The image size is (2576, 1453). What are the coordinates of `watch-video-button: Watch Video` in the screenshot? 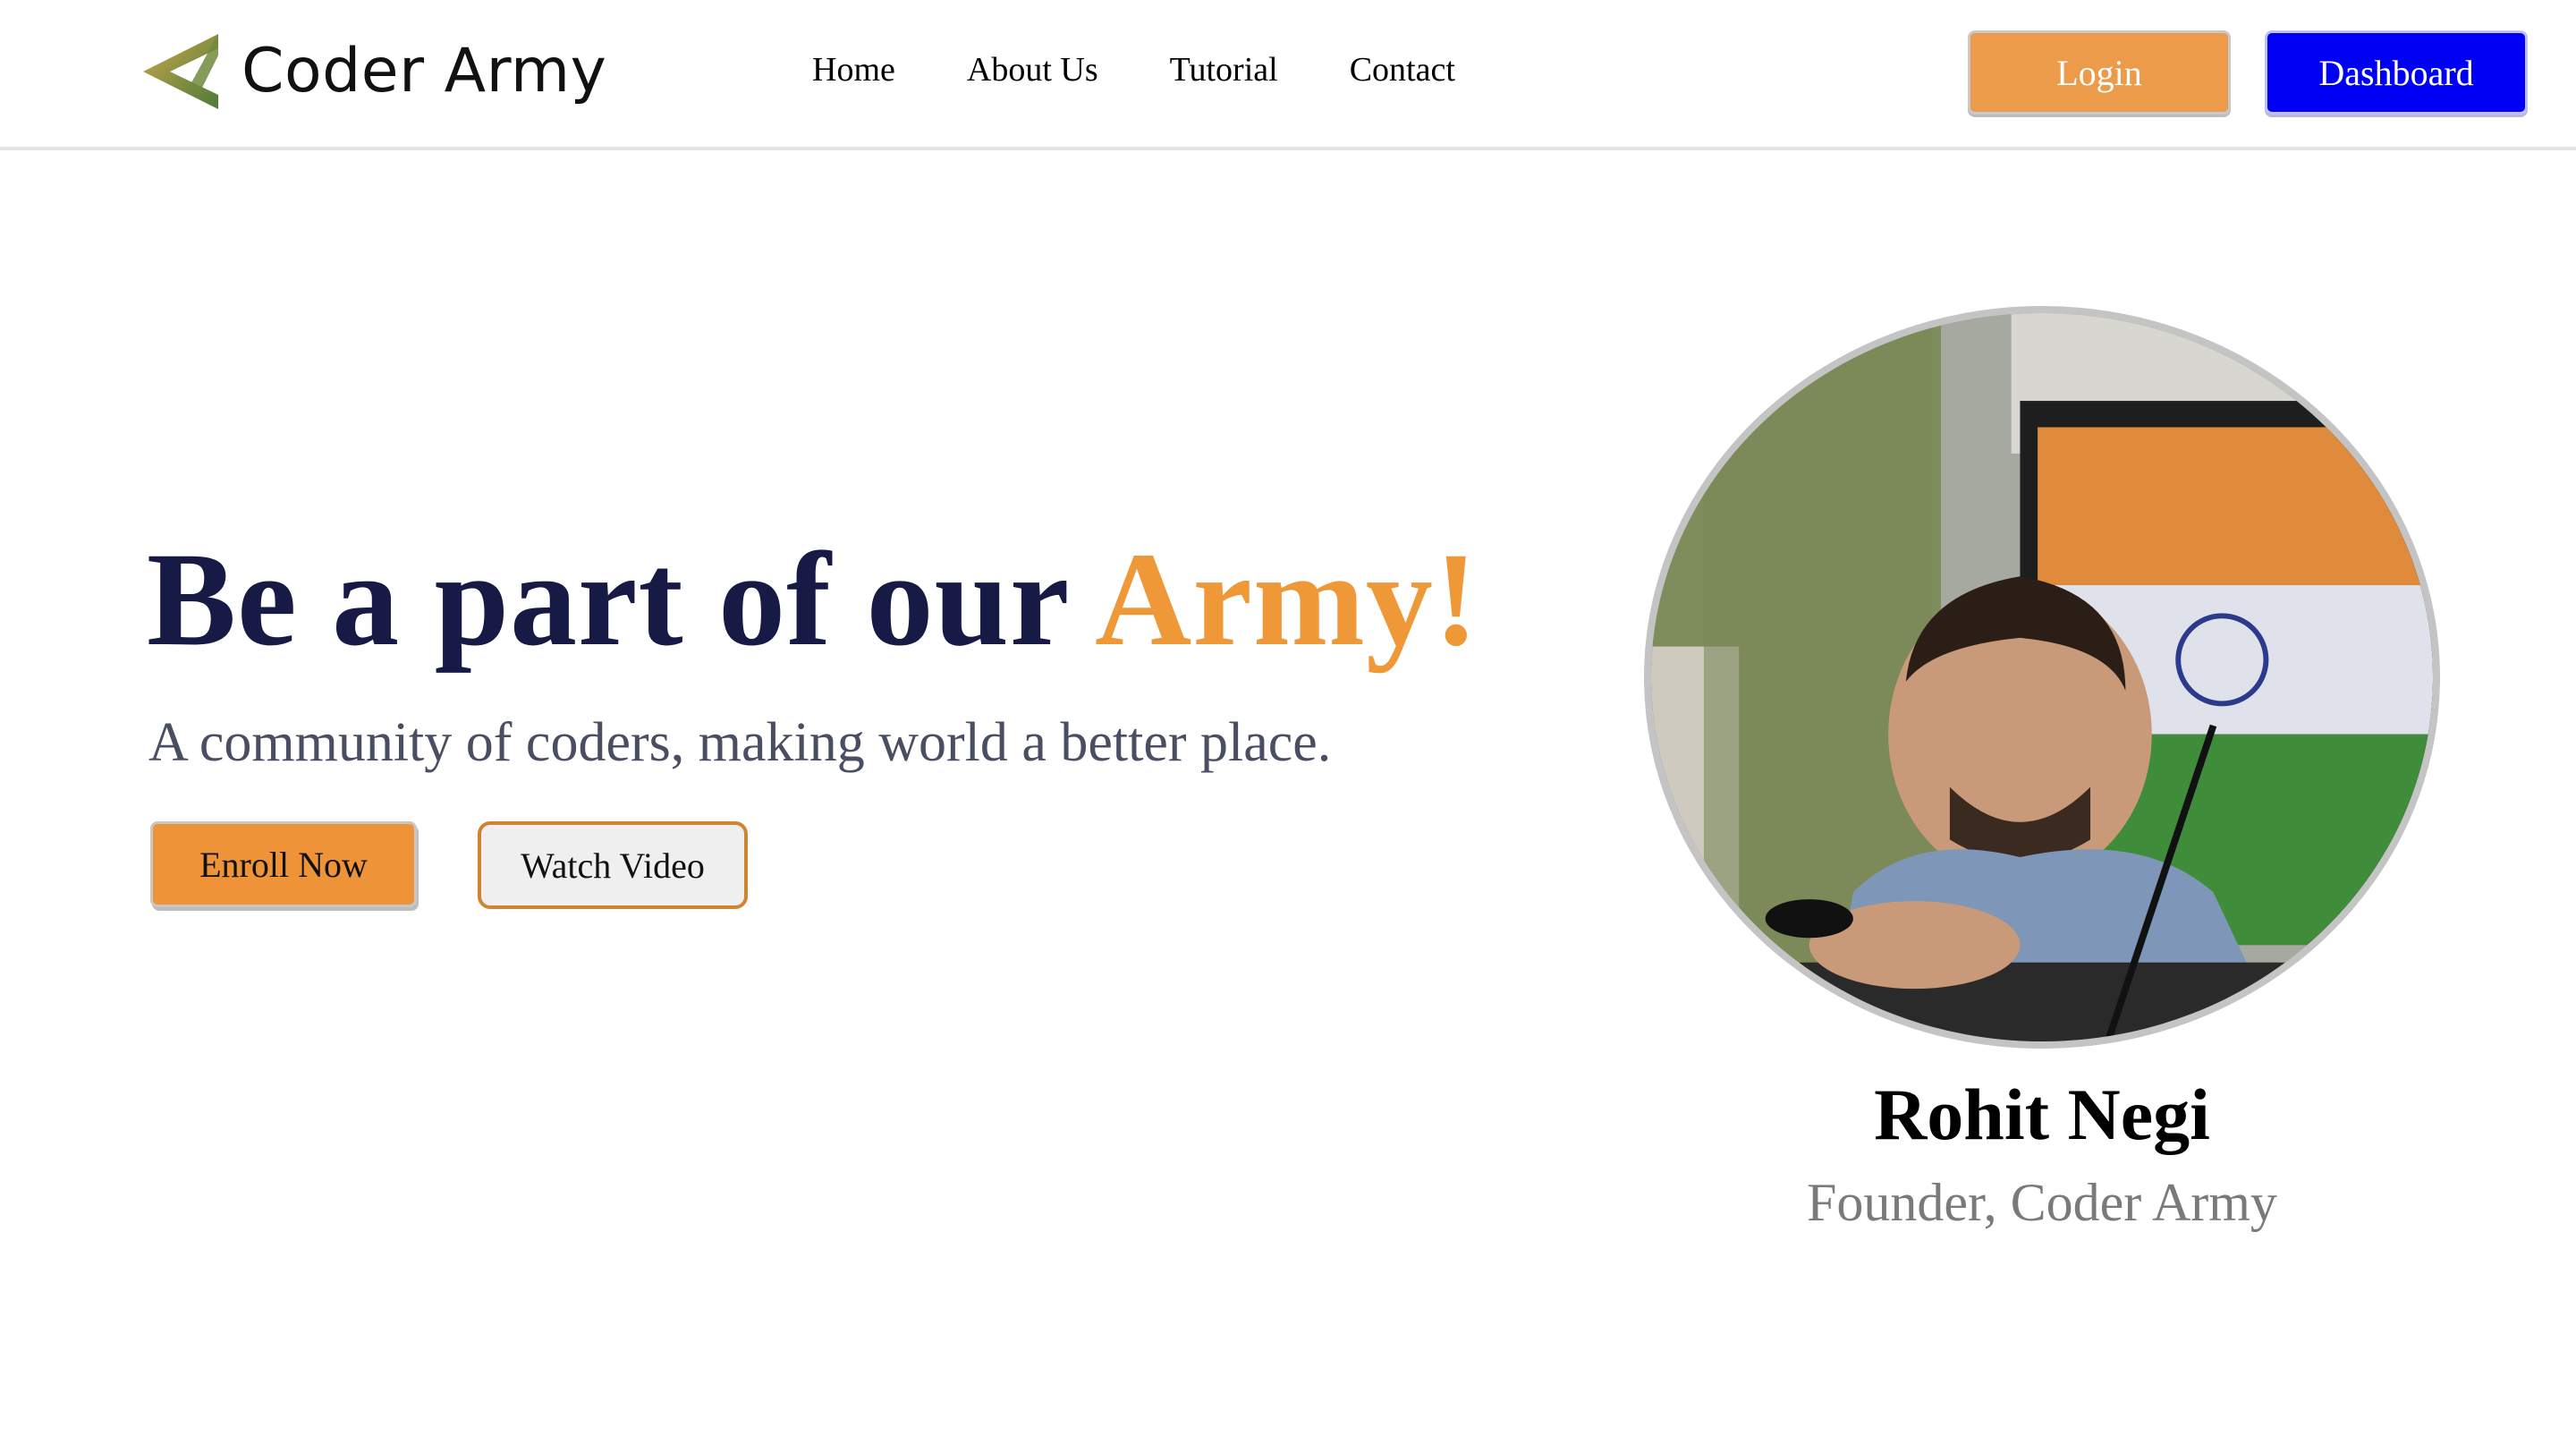 It's located at (613, 865).